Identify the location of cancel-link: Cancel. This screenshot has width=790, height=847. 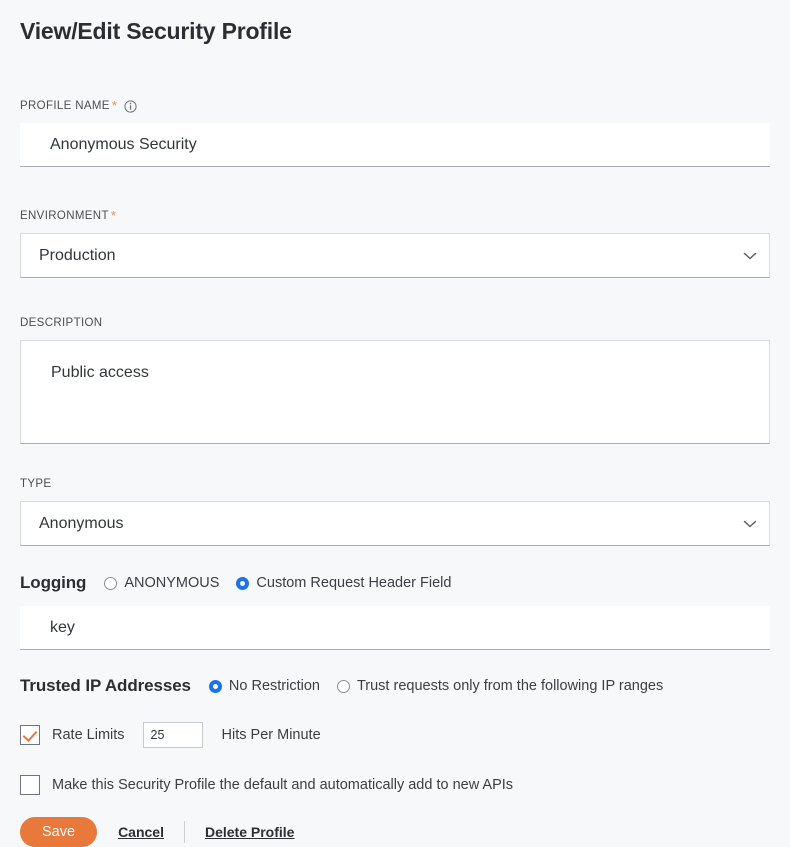
(141, 832).